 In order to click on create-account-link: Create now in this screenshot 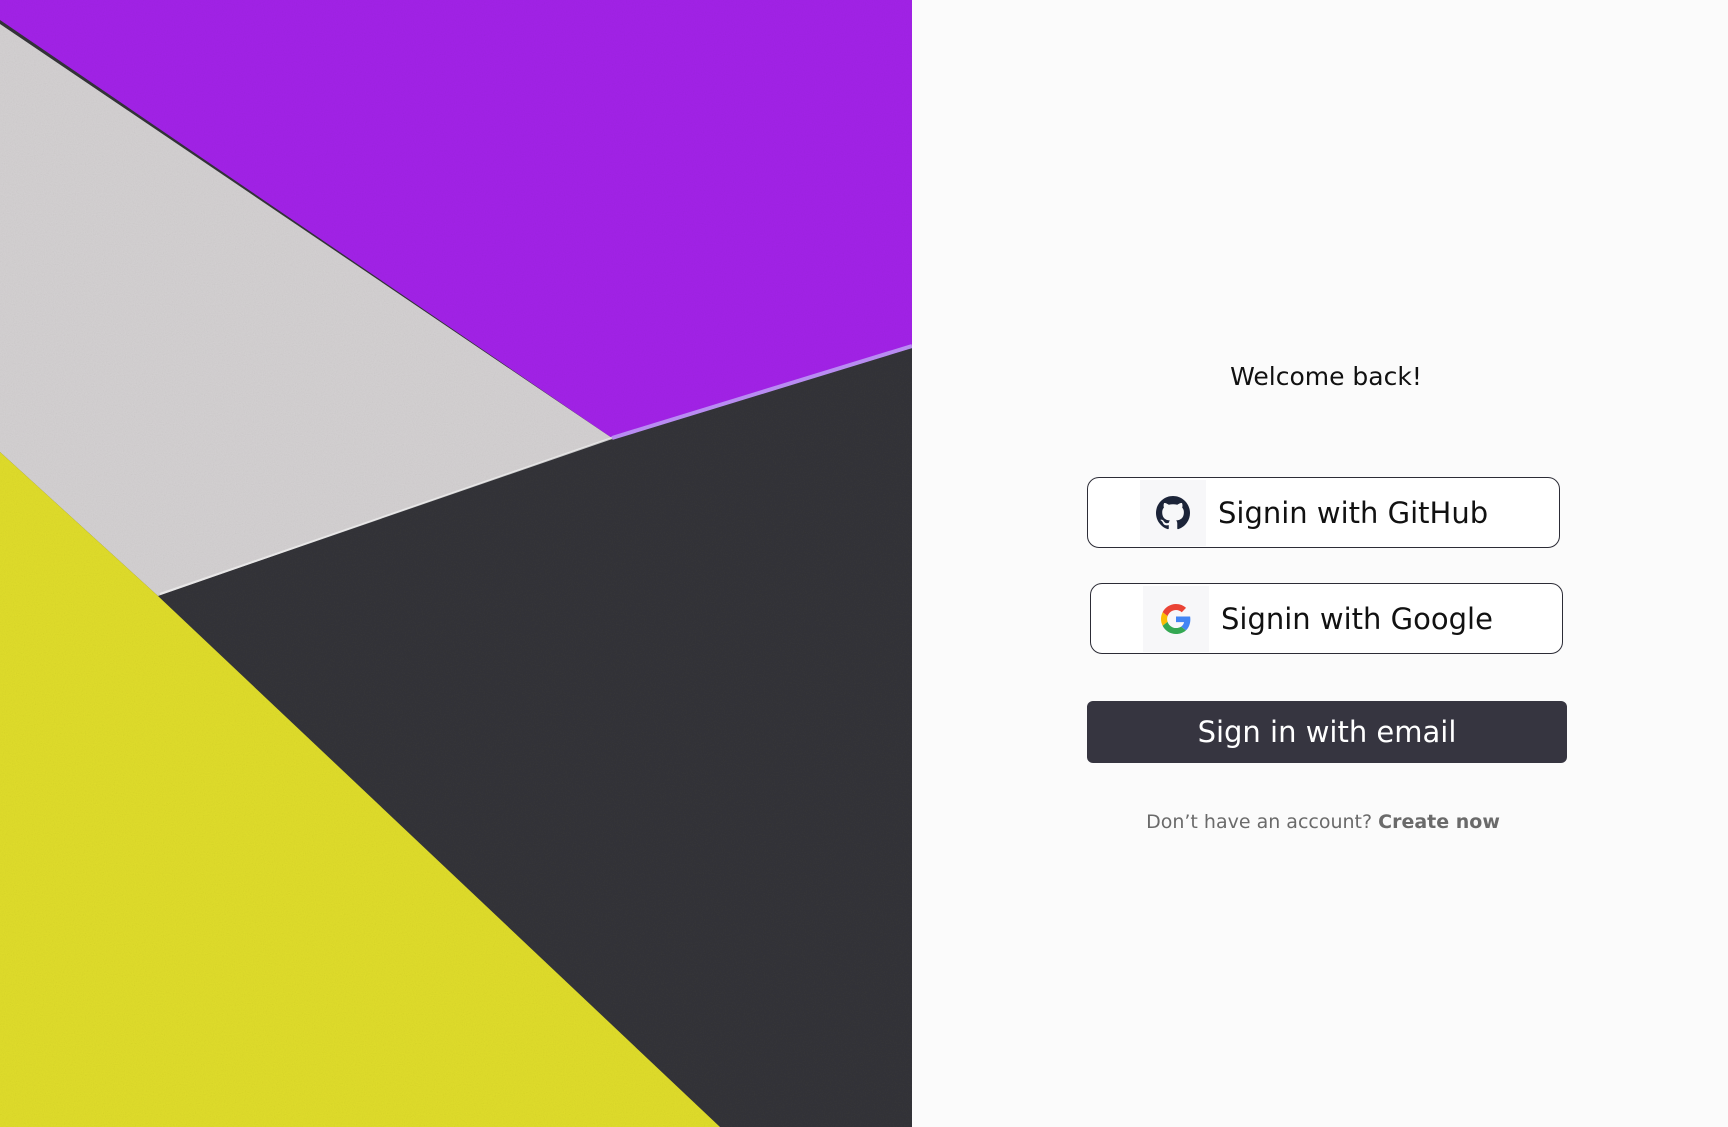, I will do `click(1439, 822)`.